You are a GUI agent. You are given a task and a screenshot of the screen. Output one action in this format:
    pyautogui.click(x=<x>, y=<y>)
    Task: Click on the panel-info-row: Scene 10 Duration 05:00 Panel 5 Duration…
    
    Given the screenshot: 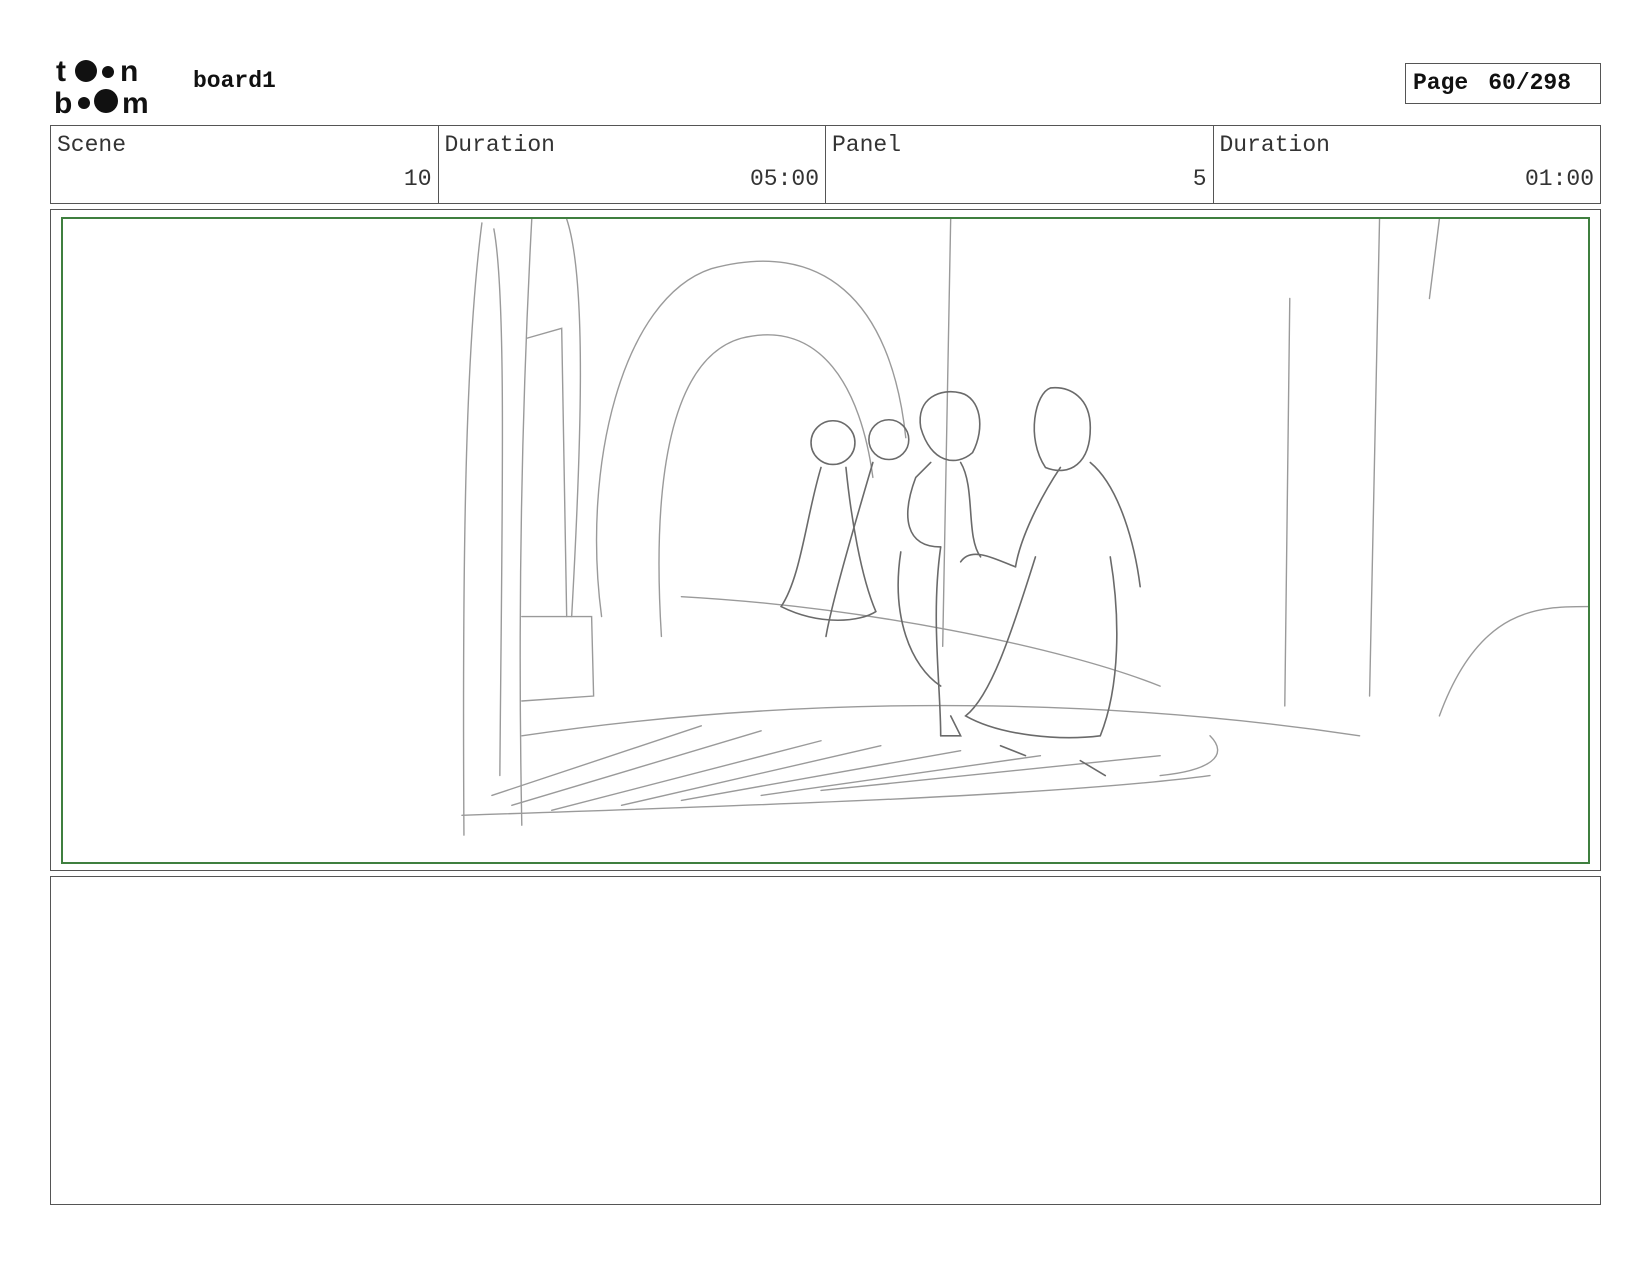 What is the action you would take?
    pyautogui.click(x=825, y=164)
    